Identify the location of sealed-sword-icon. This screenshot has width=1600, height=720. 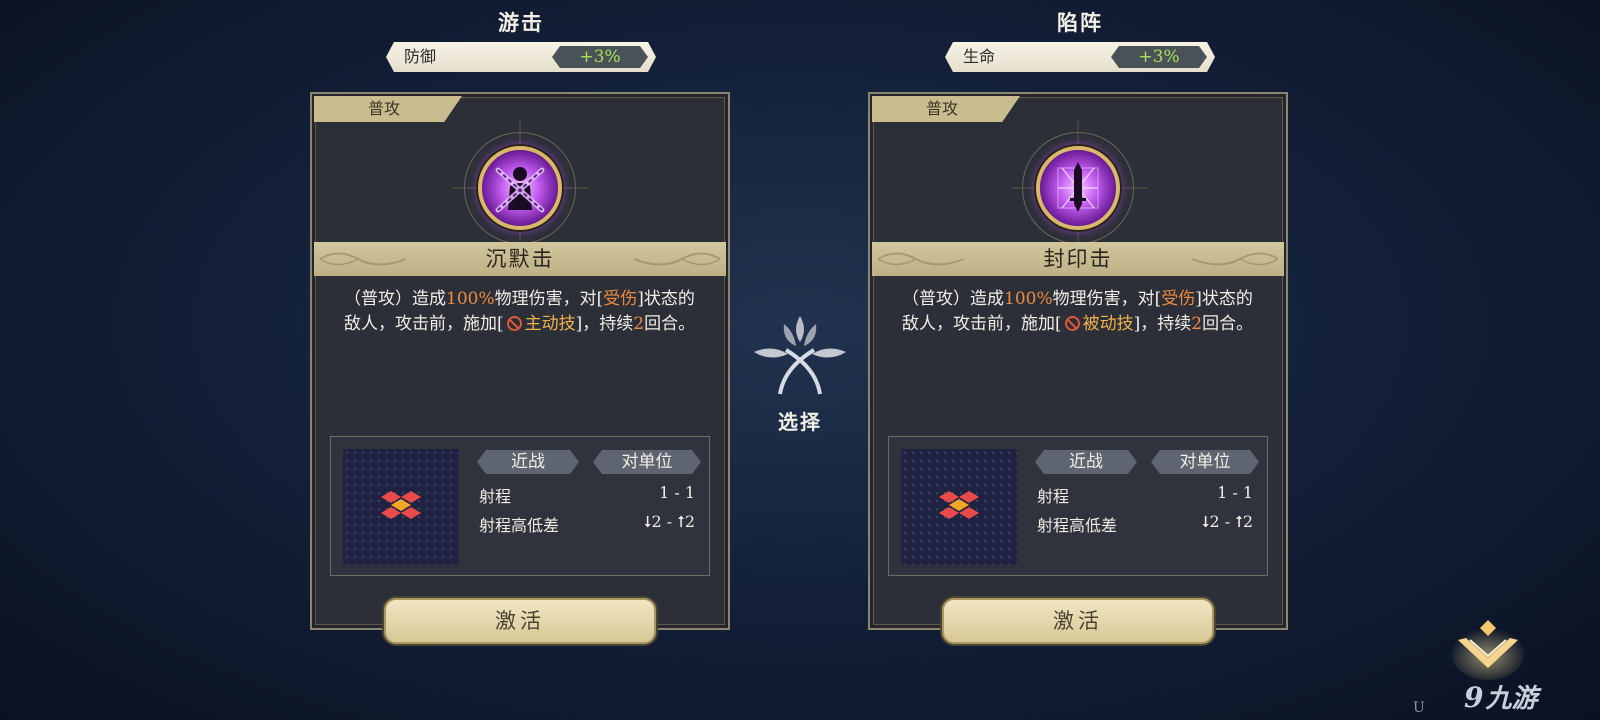
(1078, 188).